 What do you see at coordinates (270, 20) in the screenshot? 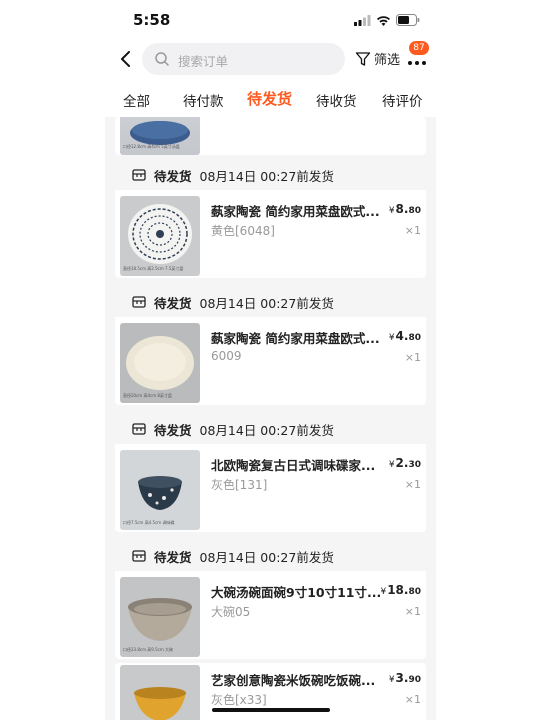
I see `status-bar: 5:58` at bounding box center [270, 20].